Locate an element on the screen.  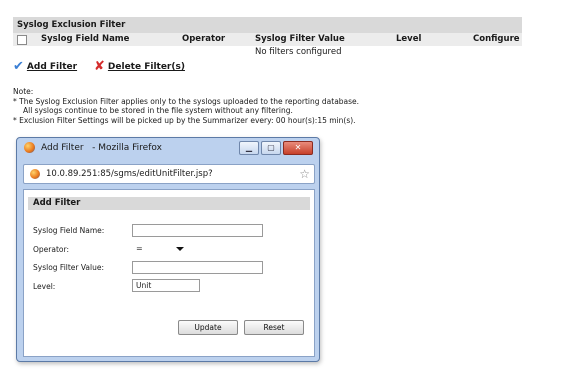
window-title: Add Filter - Mozilla Firefox is located at coordinates (101, 148).